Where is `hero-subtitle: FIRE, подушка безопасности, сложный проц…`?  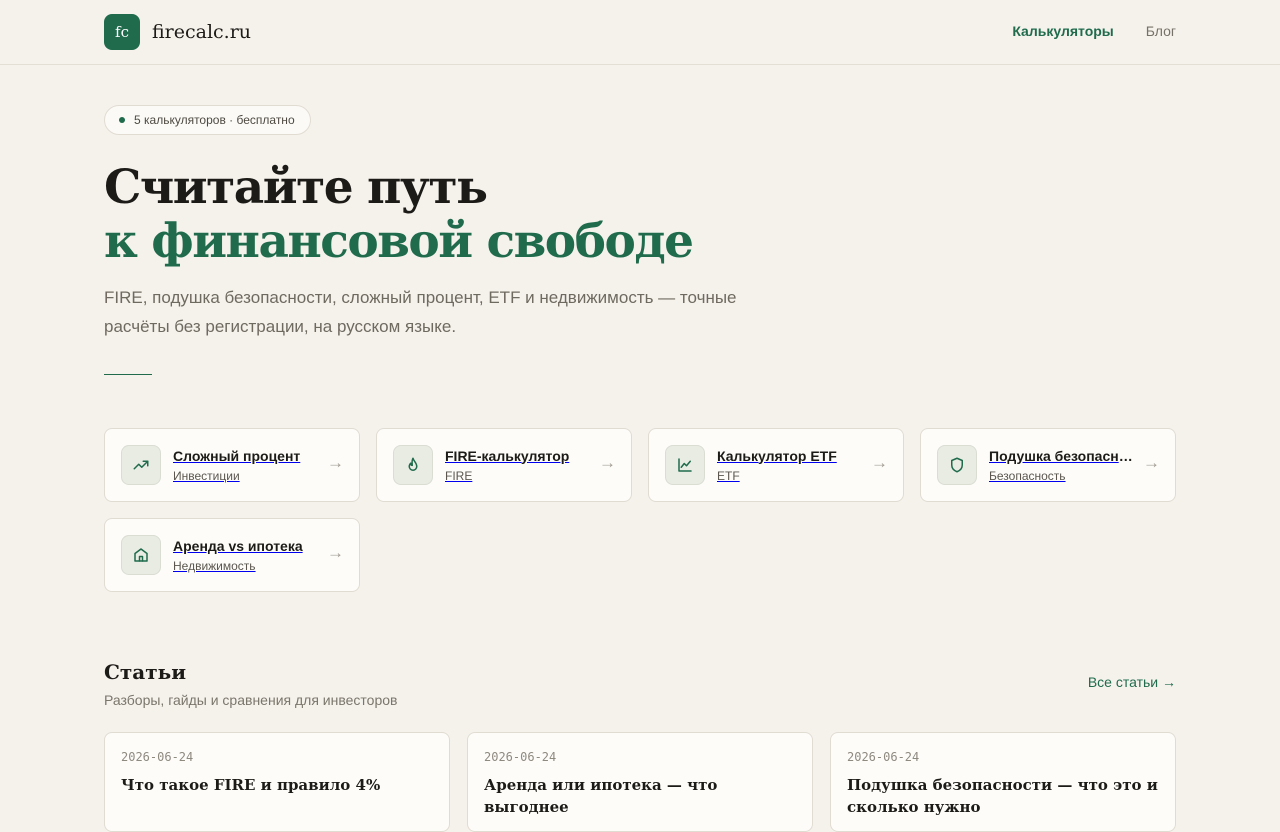 hero-subtitle: FIRE, подушка безопасности, сложный проц… is located at coordinates (420, 312).